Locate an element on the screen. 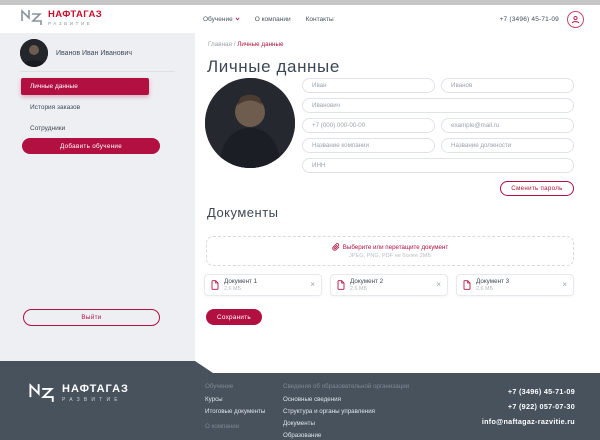 The image size is (600, 440). user-avatar is located at coordinates (34, 53).